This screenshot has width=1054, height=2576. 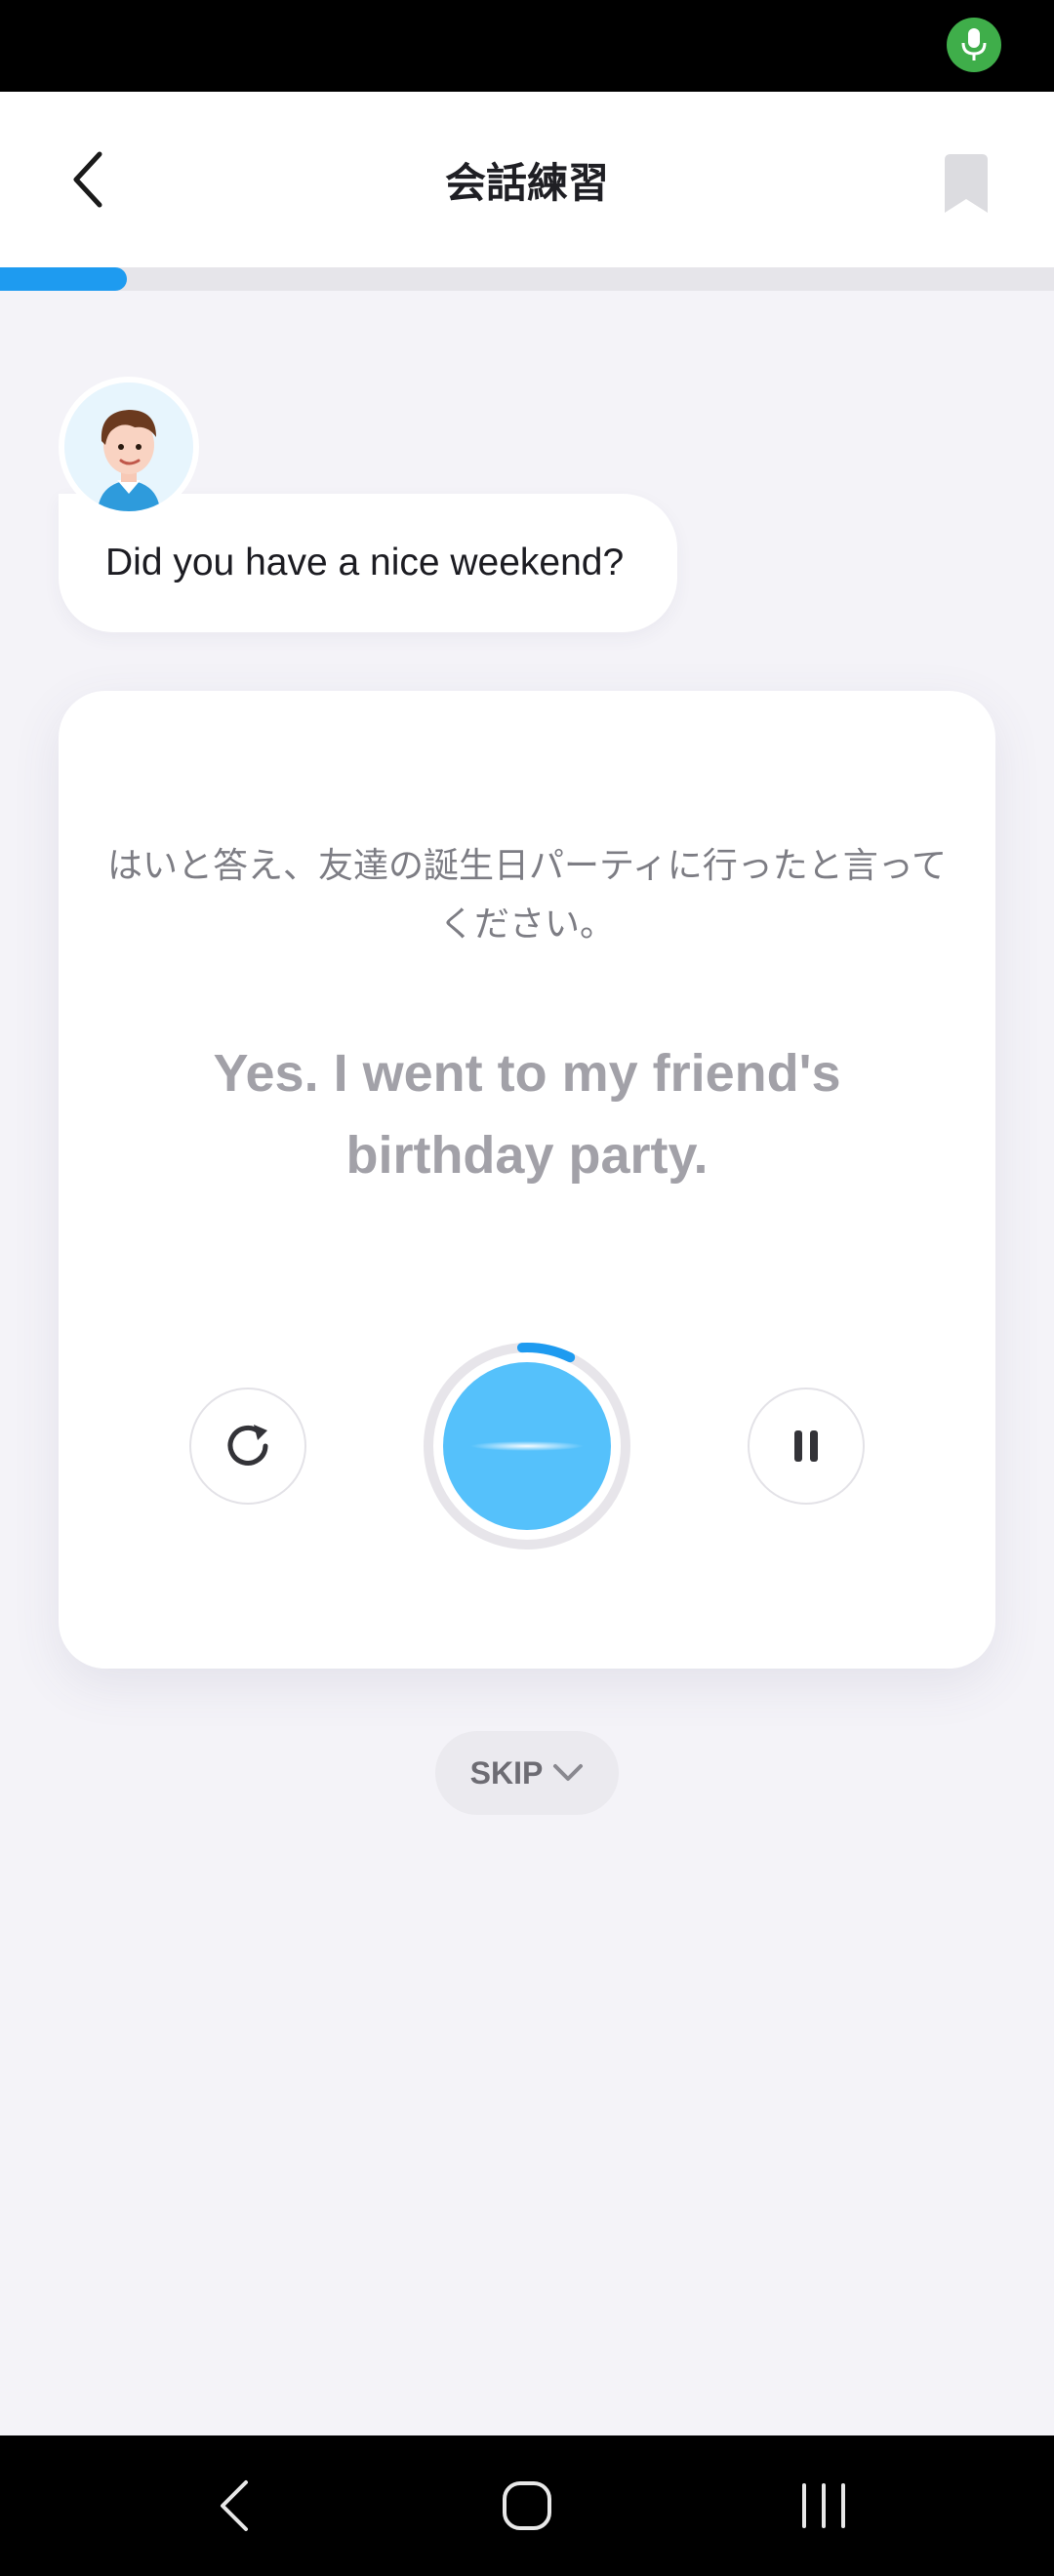 I want to click on skip-button: SKIP, so click(x=527, y=1773).